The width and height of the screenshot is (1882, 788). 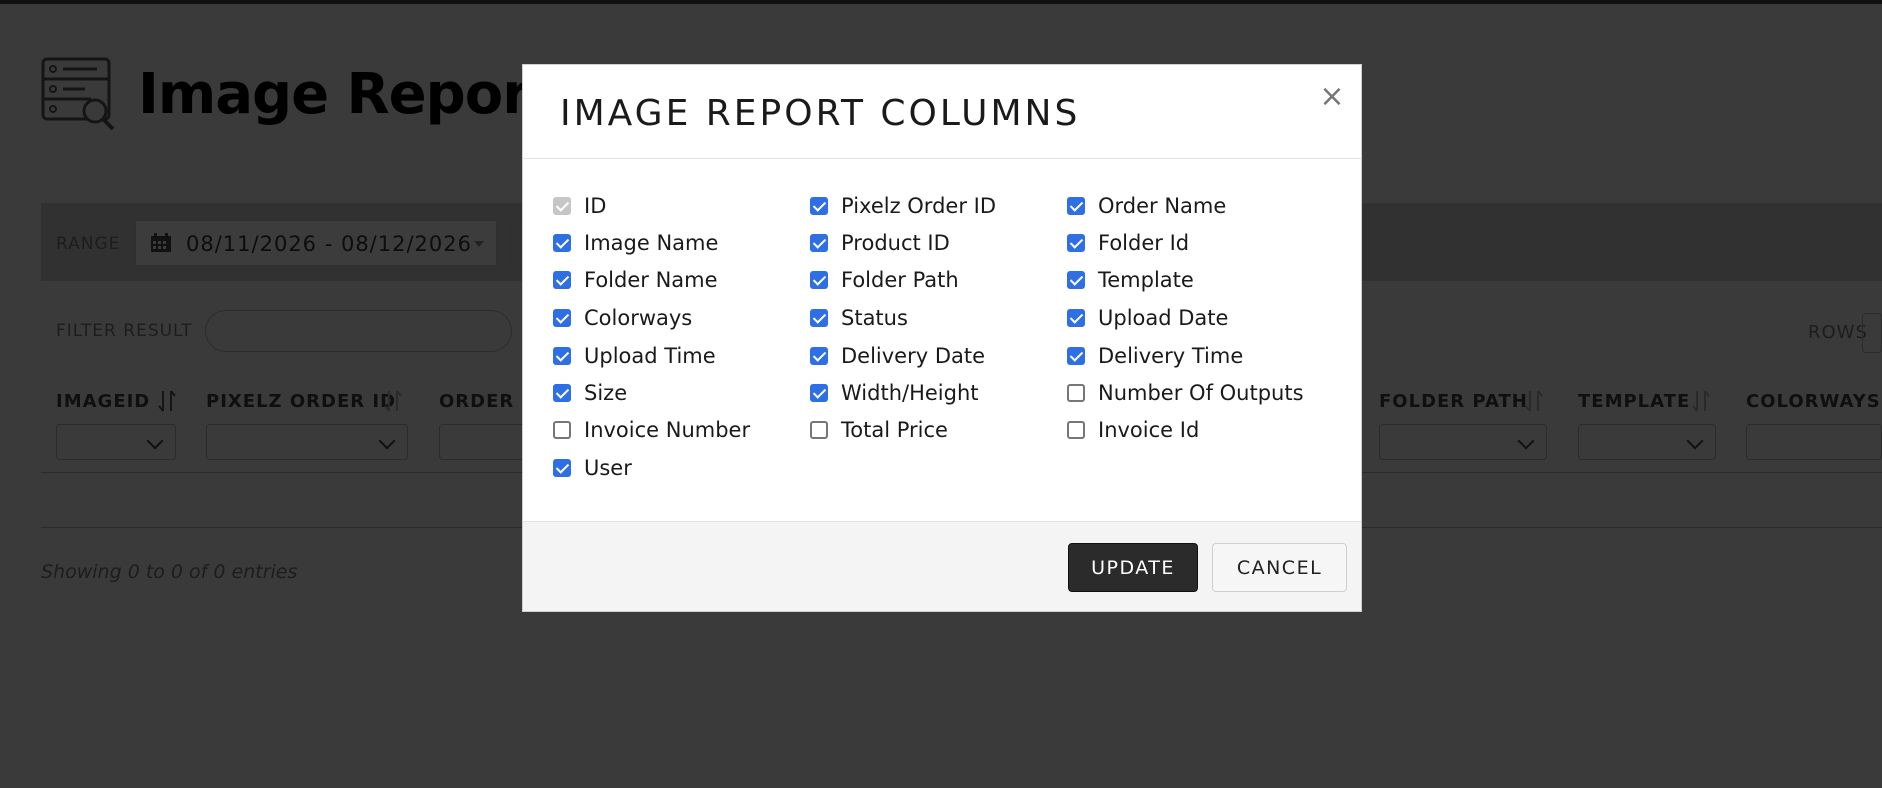 I want to click on checkbox-label: Folder Id, so click(x=1143, y=243).